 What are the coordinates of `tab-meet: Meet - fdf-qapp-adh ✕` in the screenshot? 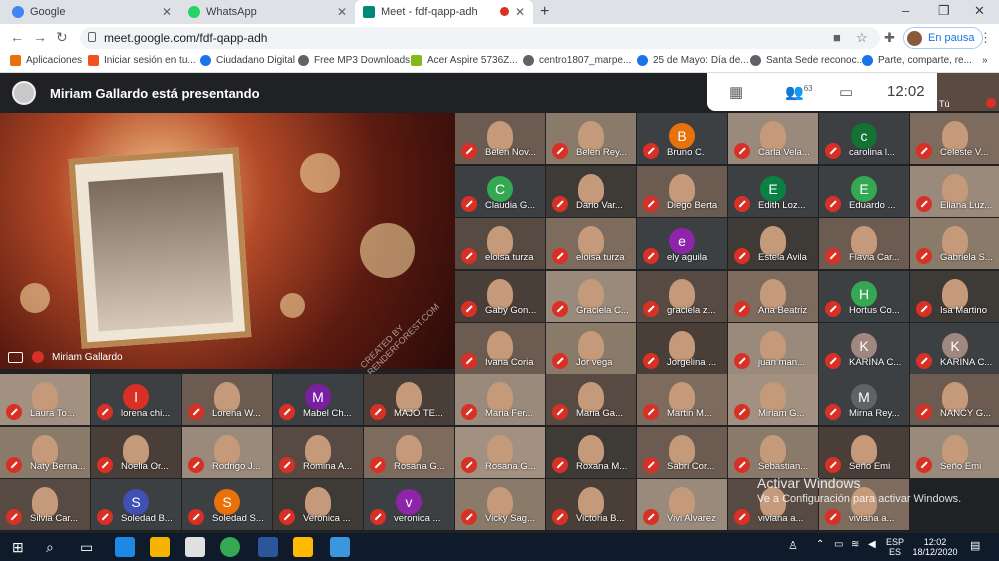 It's located at (444, 12).